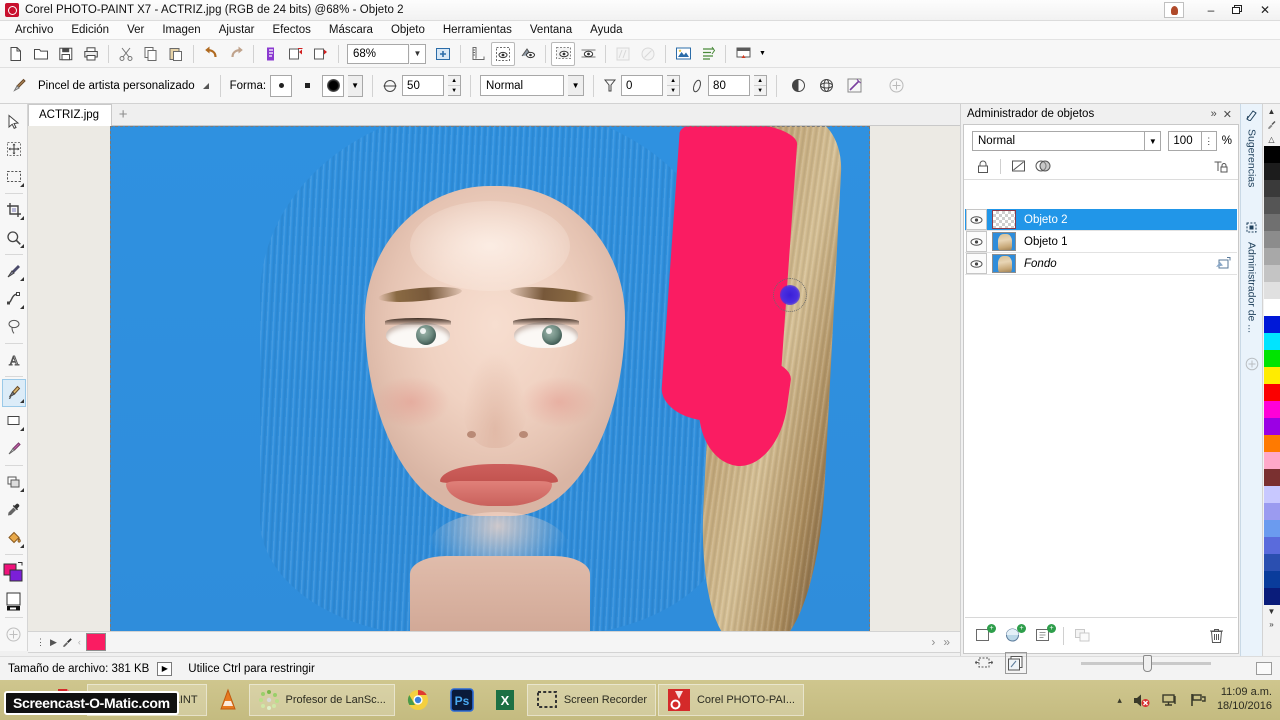  I want to click on export-icon, so click(321, 54).